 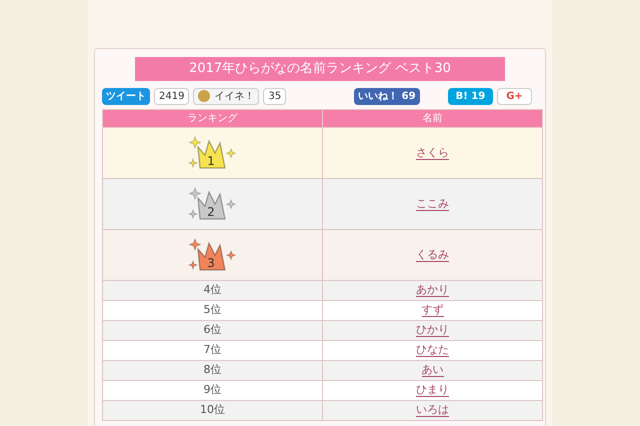 What do you see at coordinates (514, 96) in the screenshot?
I see `share-button: G+` at bounding box center [514, 96].